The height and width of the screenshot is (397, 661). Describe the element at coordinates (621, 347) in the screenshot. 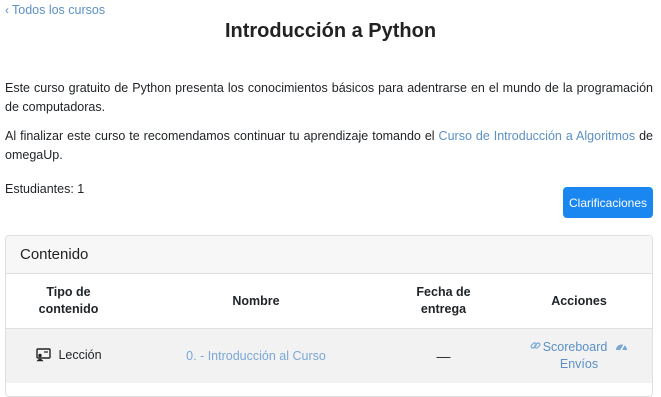

I see `dashboard-icon` at that location.